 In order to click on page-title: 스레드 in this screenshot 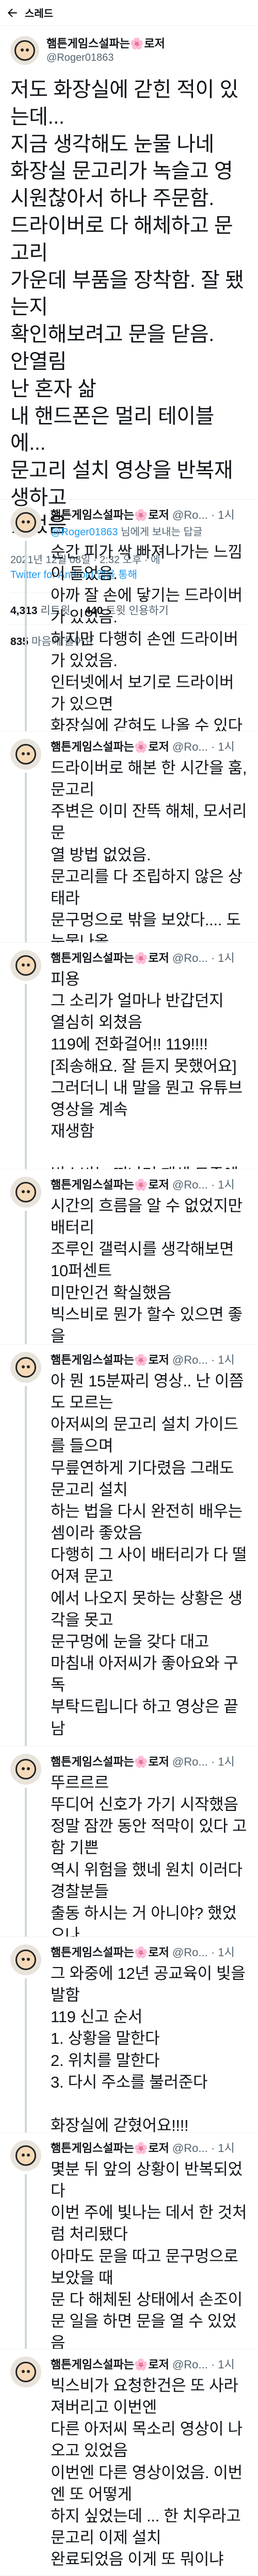, I will do `click(39, 14)`.